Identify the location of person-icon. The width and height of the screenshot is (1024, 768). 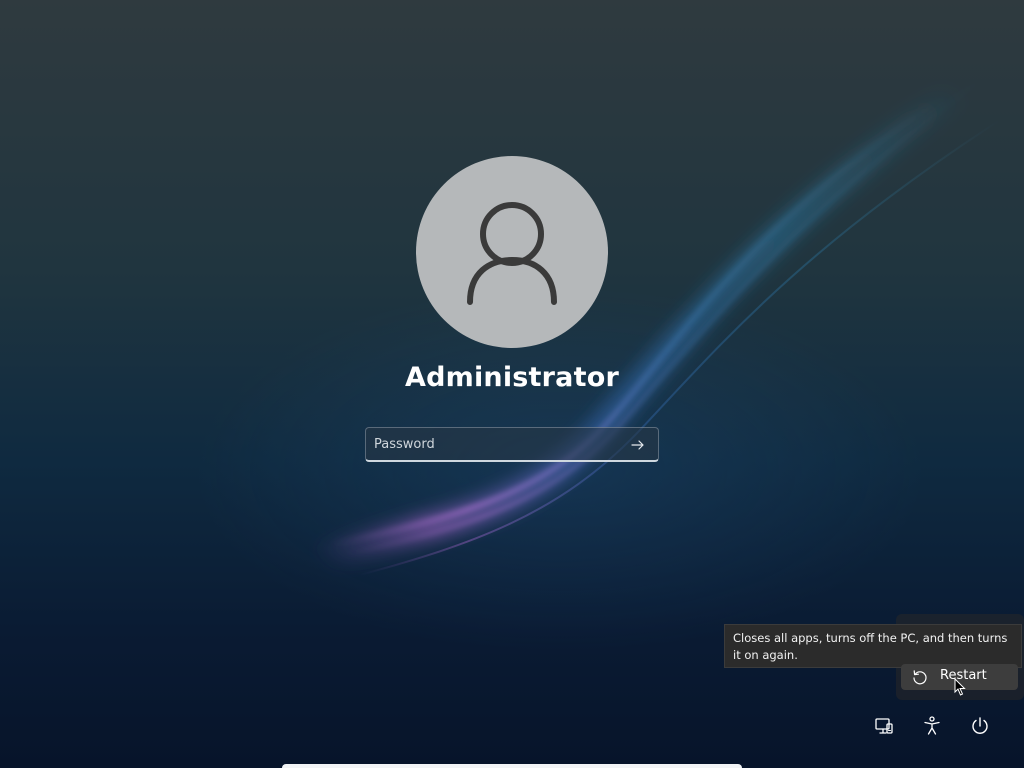
(512, 253).